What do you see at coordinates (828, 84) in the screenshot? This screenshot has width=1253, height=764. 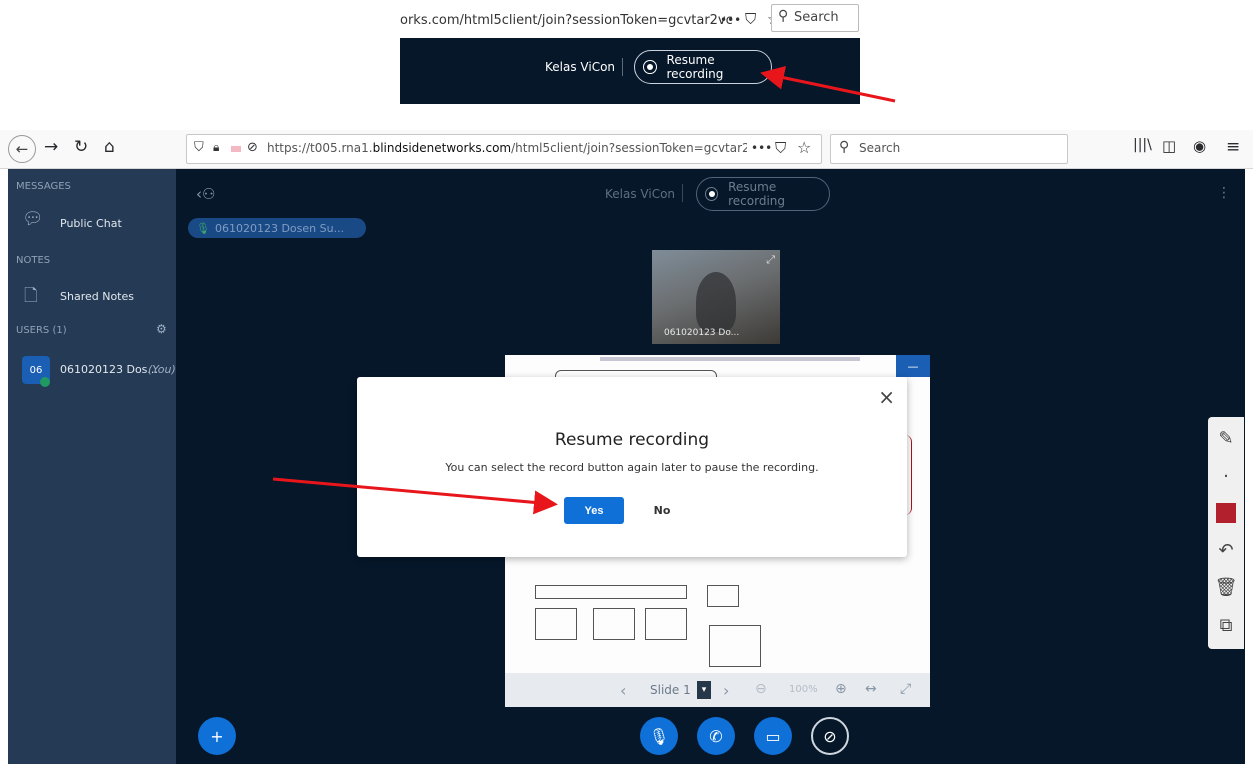 I see `arrow-to-inset-record-icon` at bounding box center [828, 84].